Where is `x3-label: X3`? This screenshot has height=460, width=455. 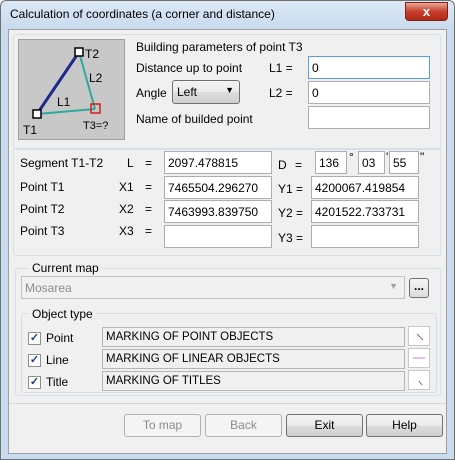
x3-label: X3 is located at coordinates (126, 231).